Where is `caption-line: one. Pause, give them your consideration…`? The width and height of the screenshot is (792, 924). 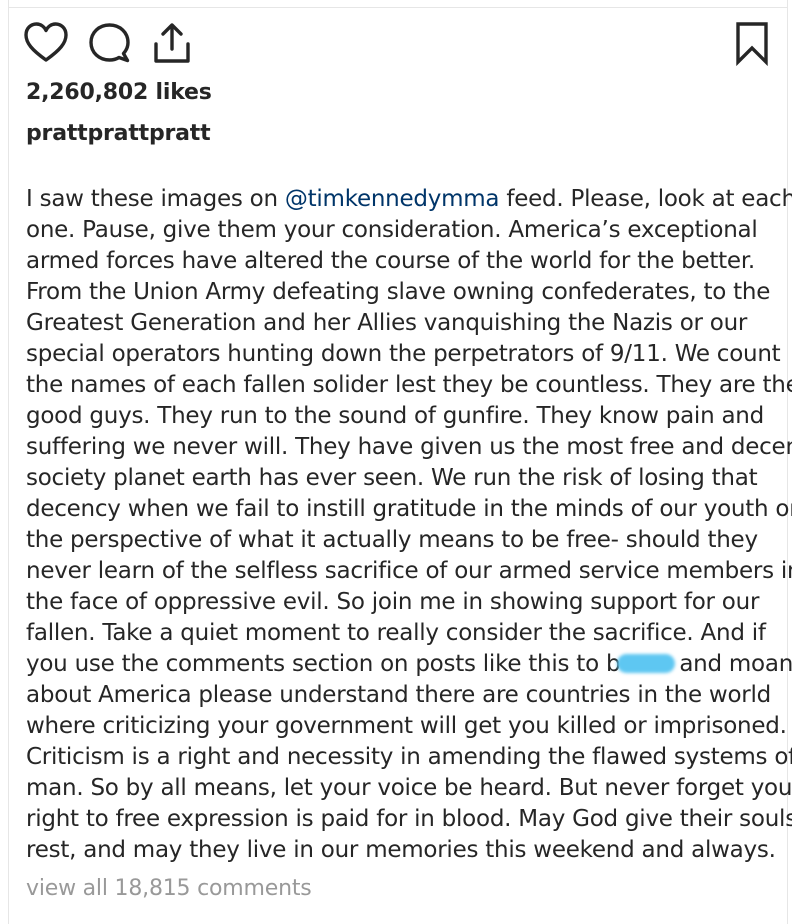 caption-line: one. Pause, give them your consideration… is located at coordinates (392, 230).